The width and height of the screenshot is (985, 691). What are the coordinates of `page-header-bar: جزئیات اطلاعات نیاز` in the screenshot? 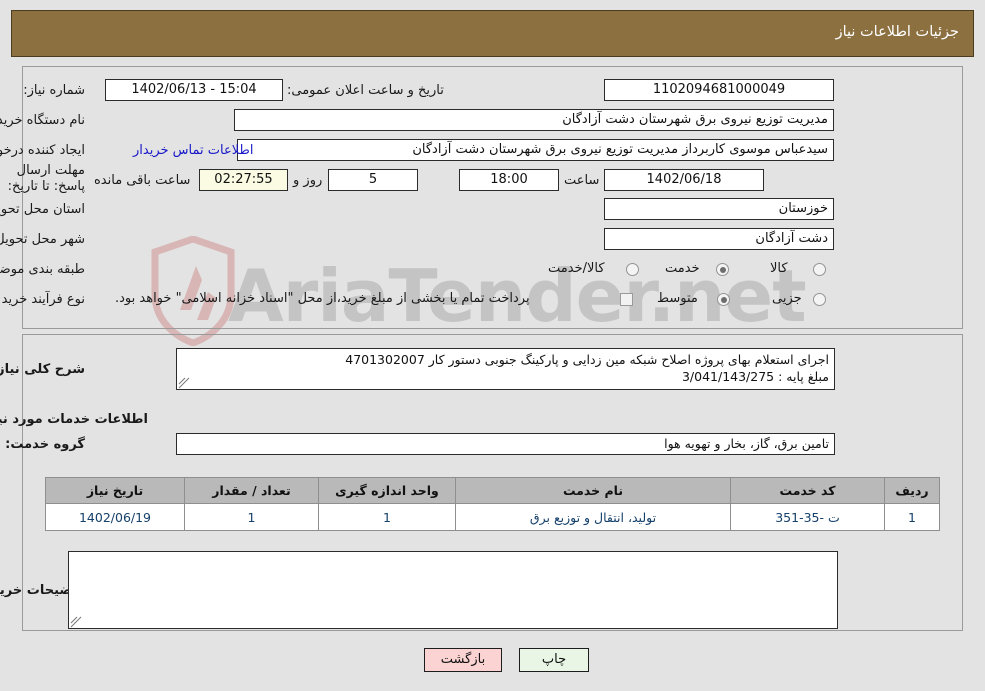 It's located at (492, 33).